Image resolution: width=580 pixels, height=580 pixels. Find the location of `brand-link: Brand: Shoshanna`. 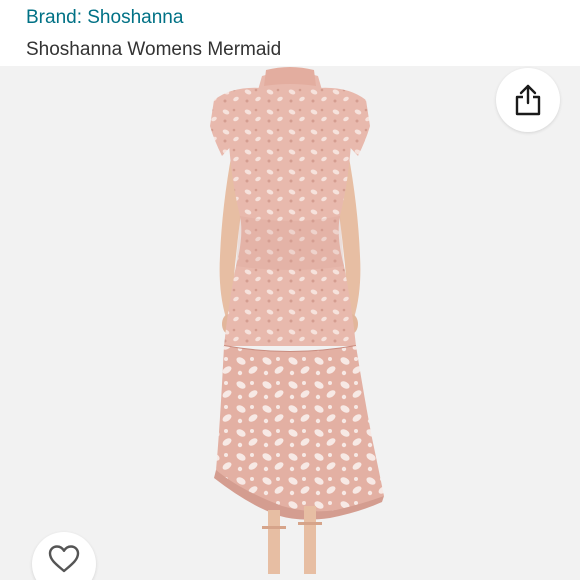

brand-link: Brand: Shoshanna is located at coordinates (104, 18).